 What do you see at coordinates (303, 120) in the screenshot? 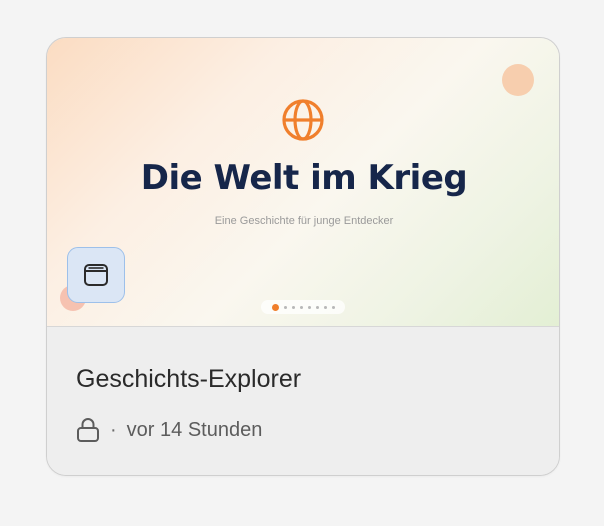
I see `globe-icon` at bounding box center [303, 120].